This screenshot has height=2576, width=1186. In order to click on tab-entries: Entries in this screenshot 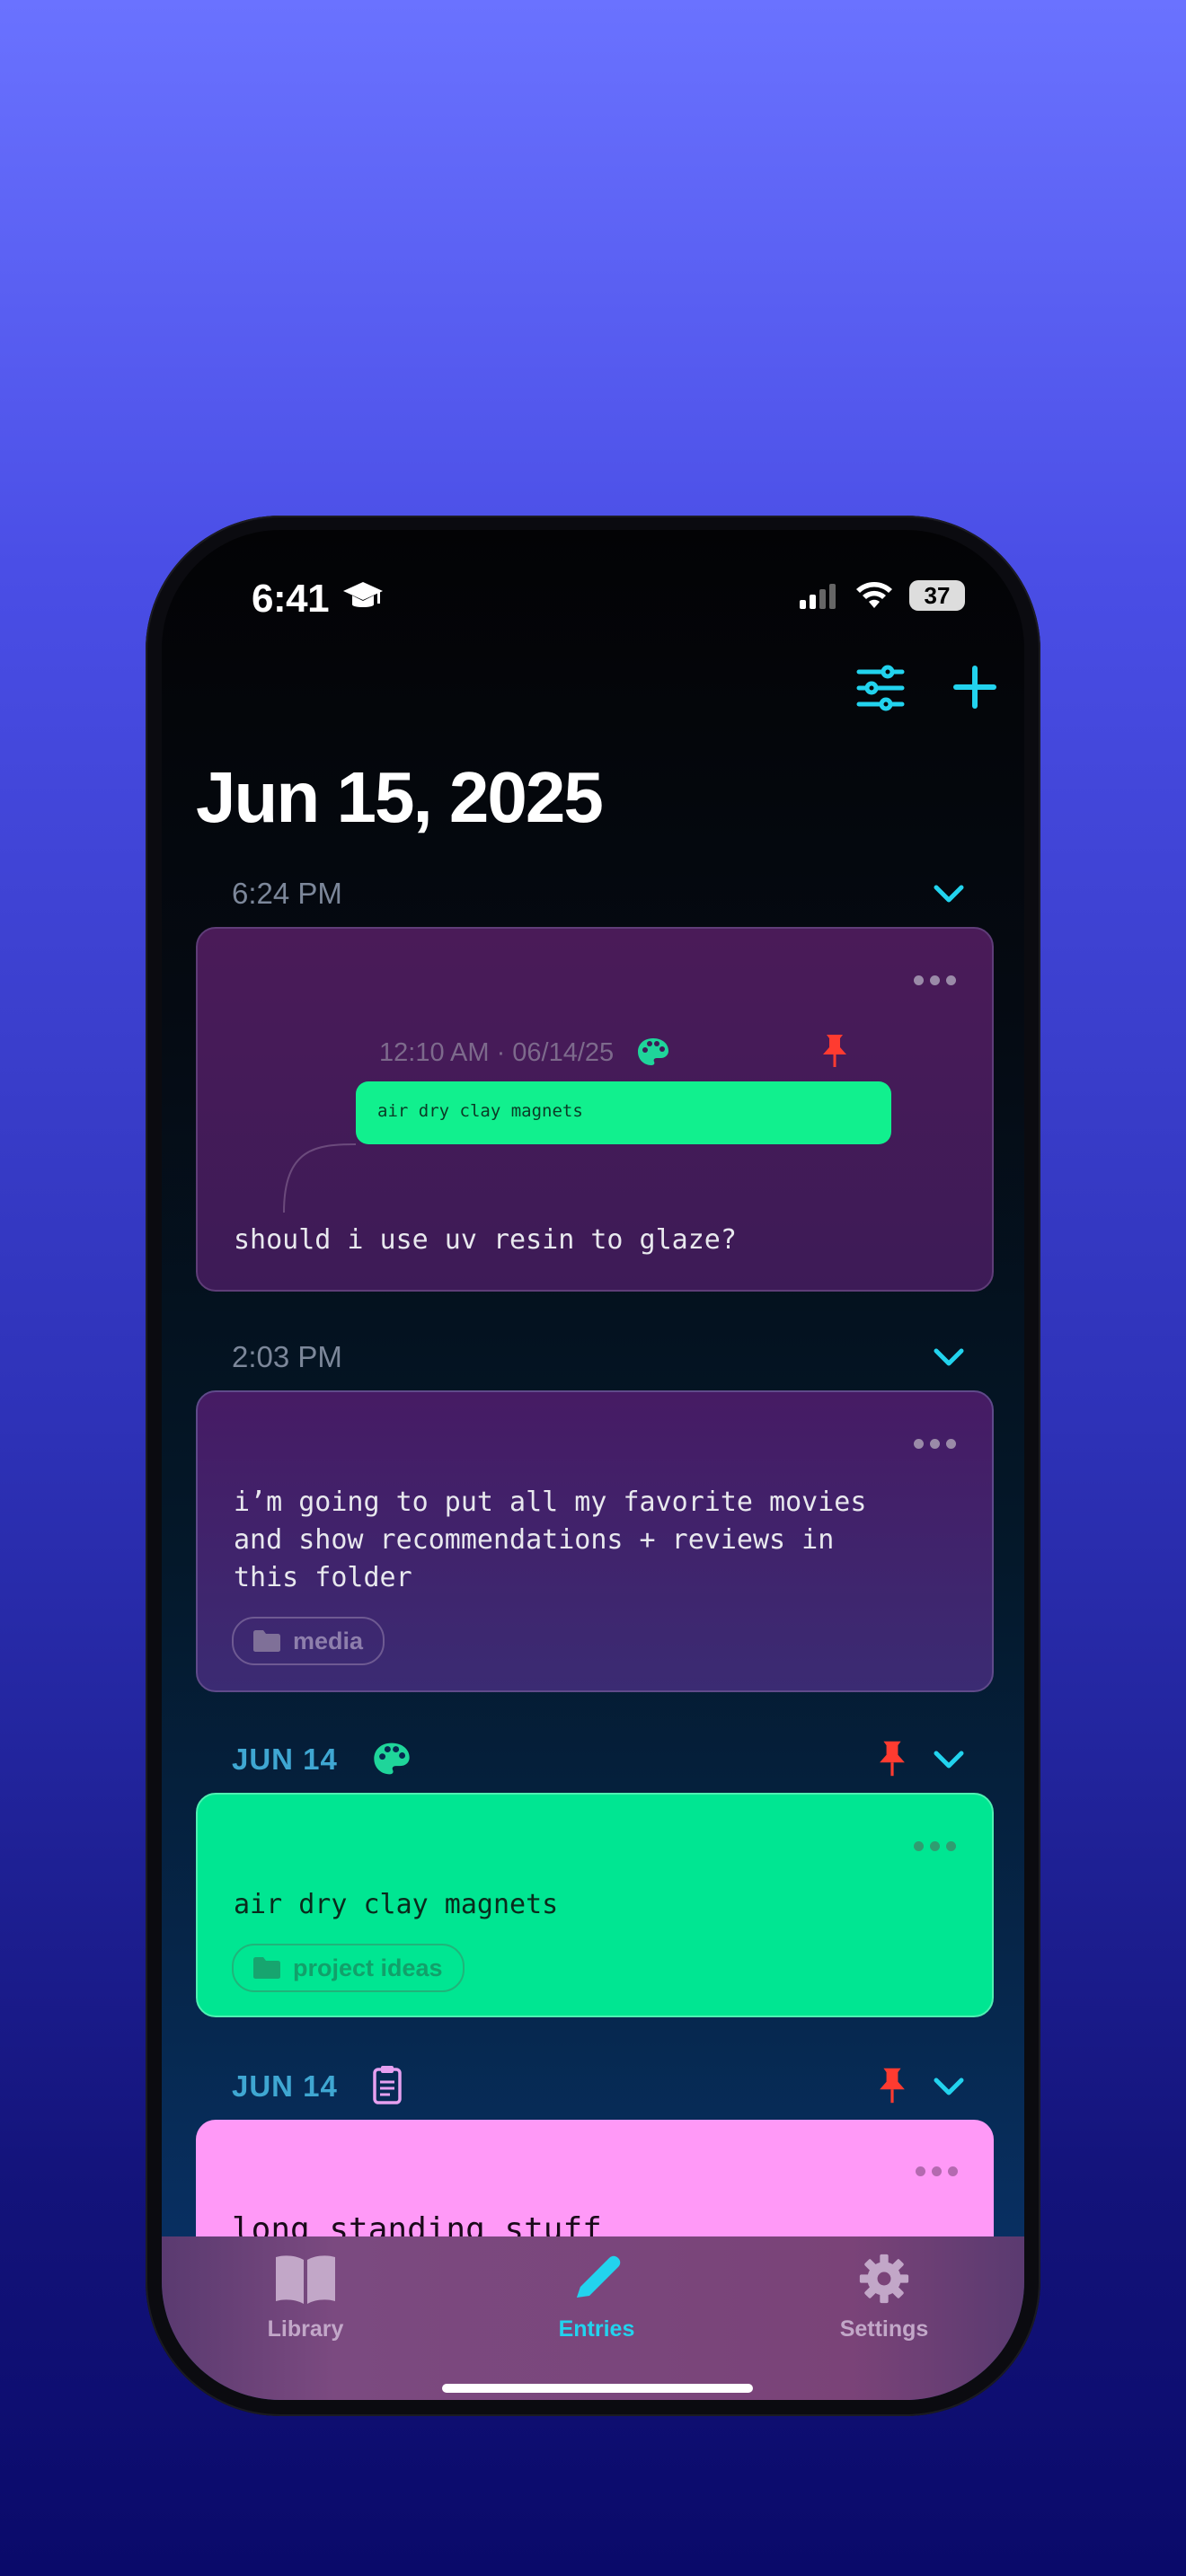, I will do `click(596, 2297)`.